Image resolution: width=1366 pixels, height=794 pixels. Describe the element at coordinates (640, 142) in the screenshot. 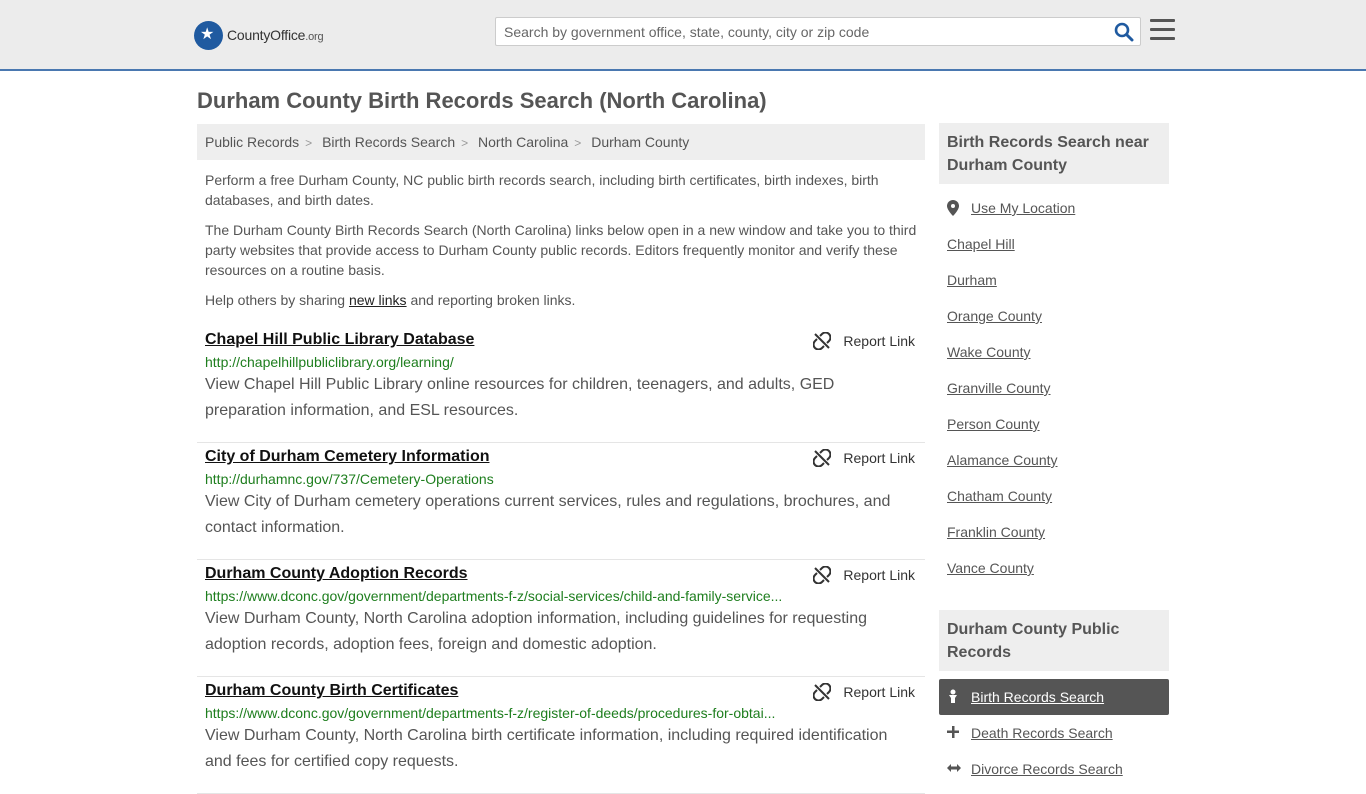

I see `breadcrumb-durham-county: Durham County` at that location.